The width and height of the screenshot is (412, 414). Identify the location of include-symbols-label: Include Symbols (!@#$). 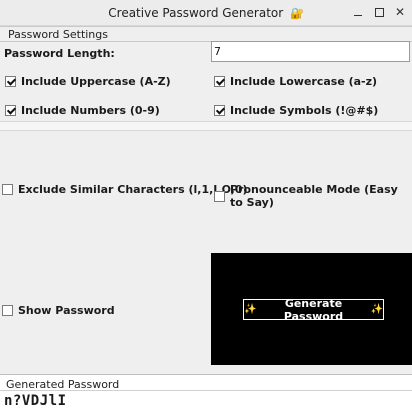
(304, 110).